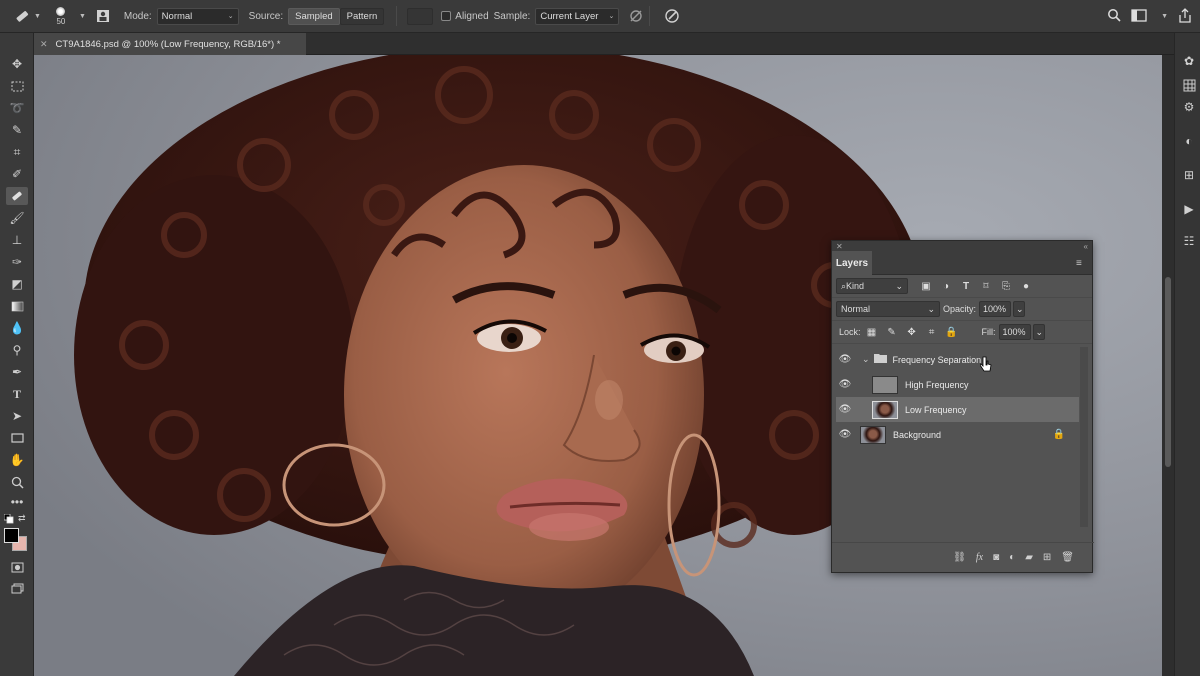 This screenshot has width=1200, height=676. I want to click on brush-size-picker: 50, so click(61, 16).